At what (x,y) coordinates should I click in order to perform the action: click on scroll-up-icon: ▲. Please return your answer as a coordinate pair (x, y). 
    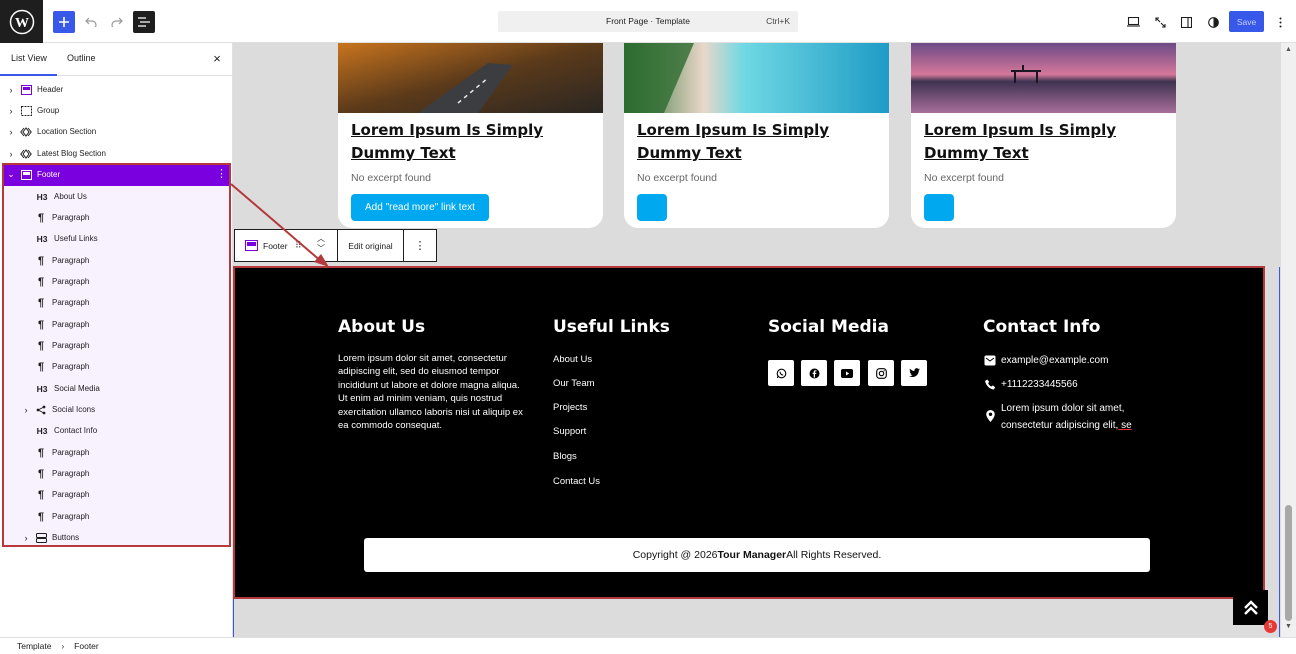
    Looking at the image, I should click on (1288, 49).